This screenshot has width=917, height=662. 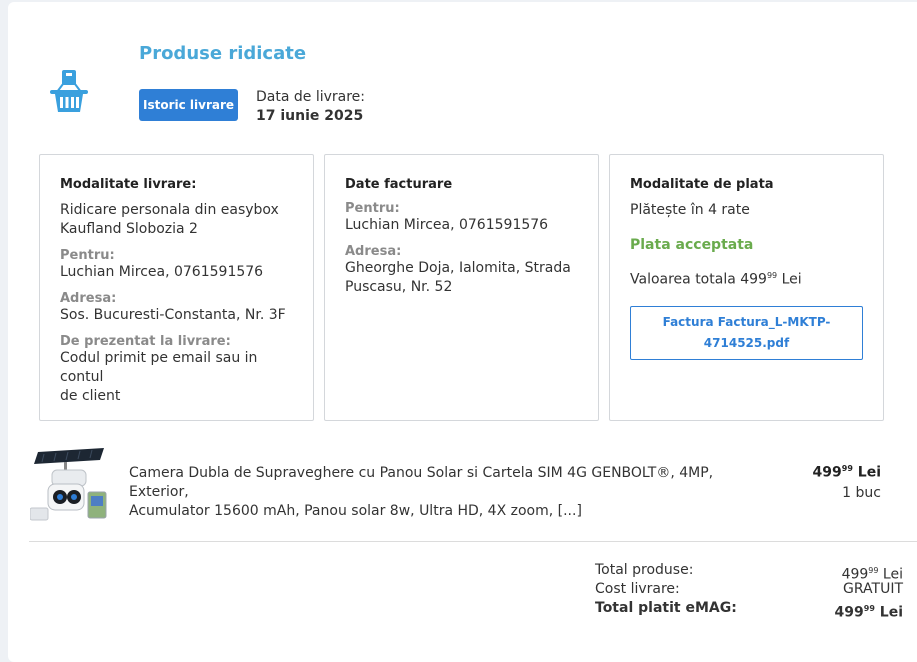 What do you see at coordinates (87, 255) in the screenshot?
I see `delivery-for-label: Pentru:` at bounding box center [87, 255].